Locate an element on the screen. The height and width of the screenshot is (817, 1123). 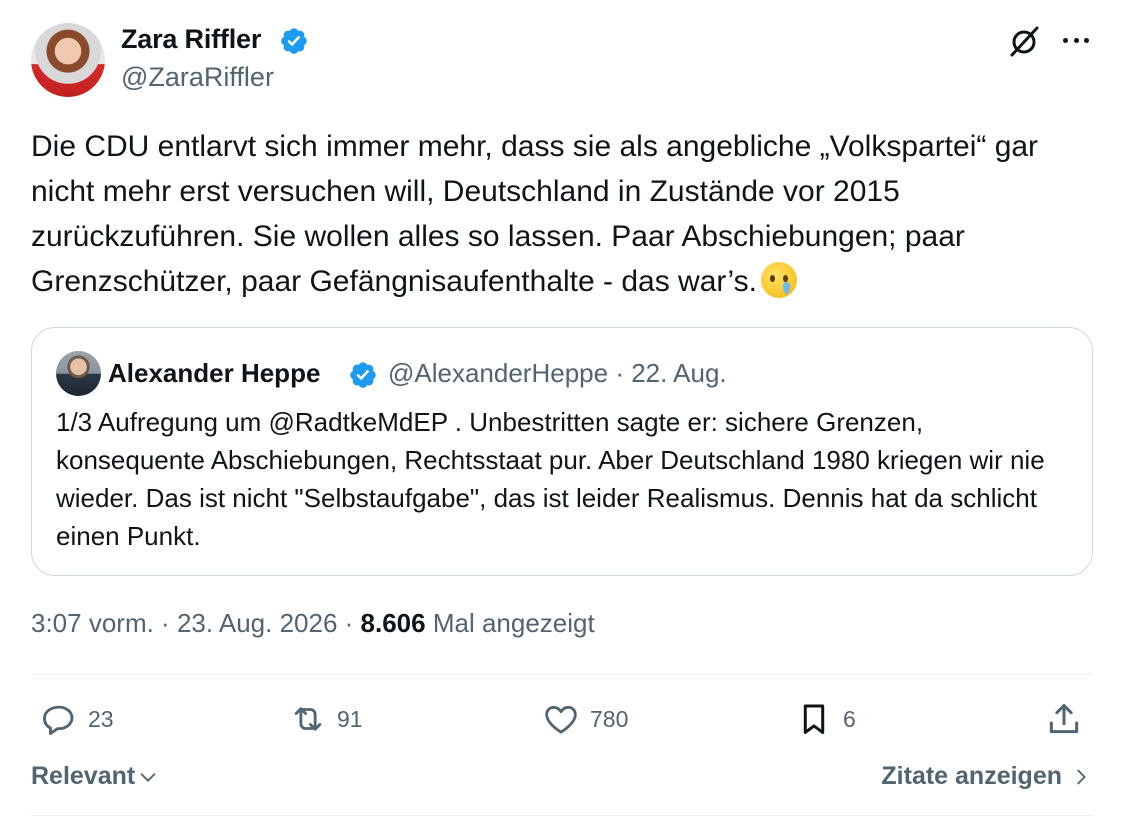
bookmark-count: 6 is located at coordinates (849, 718).